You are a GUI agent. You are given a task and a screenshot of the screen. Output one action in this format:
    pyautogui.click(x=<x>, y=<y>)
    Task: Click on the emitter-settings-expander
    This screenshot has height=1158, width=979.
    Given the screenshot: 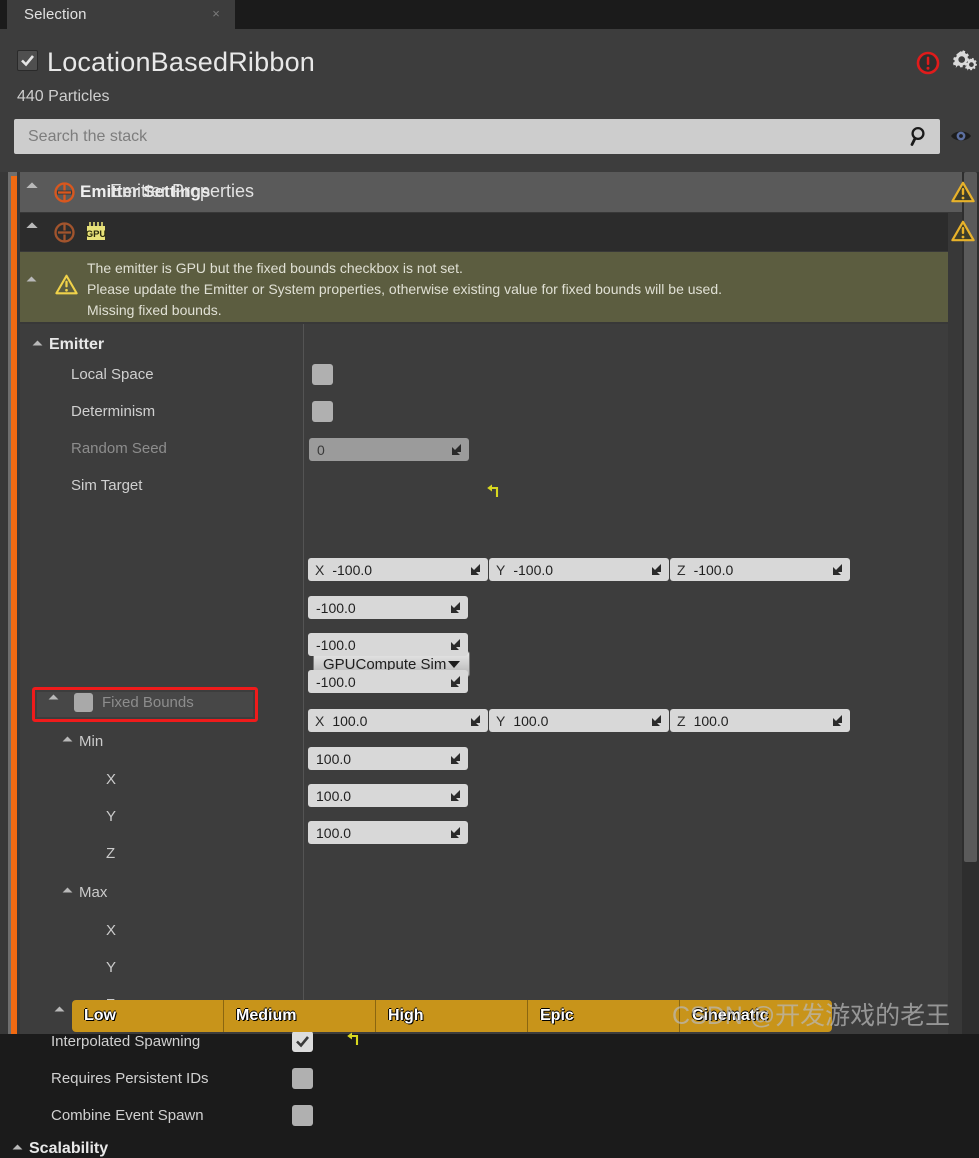 What is the action you would take?
    pyautogui.click(x=35, y=188)
    